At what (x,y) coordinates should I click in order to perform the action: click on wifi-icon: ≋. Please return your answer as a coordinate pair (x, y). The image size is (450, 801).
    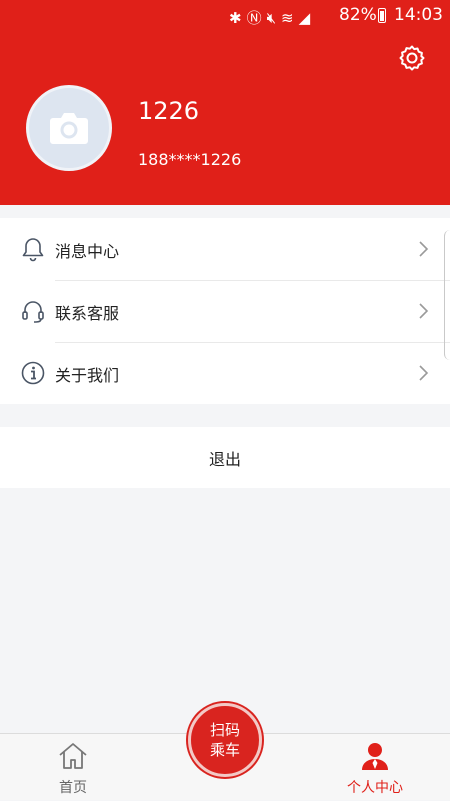
    Looking at the image, I should click on (287, 17).